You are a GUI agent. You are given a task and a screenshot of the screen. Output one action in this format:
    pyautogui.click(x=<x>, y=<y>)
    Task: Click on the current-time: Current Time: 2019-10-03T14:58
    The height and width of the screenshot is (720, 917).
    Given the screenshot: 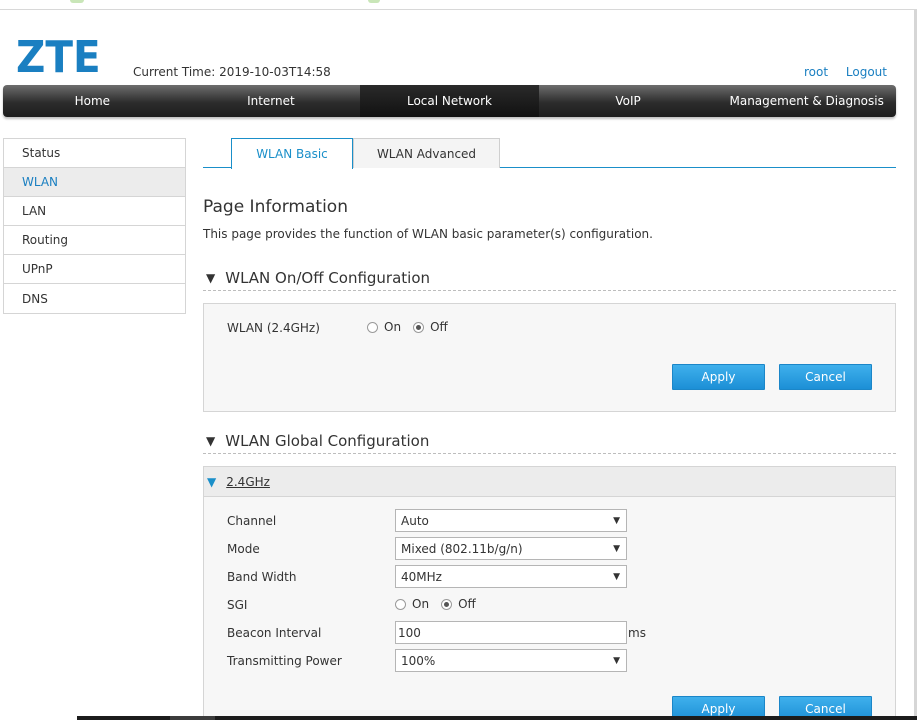 What is the action you would take?
    pyautogui.click(x=232, y=72)
    